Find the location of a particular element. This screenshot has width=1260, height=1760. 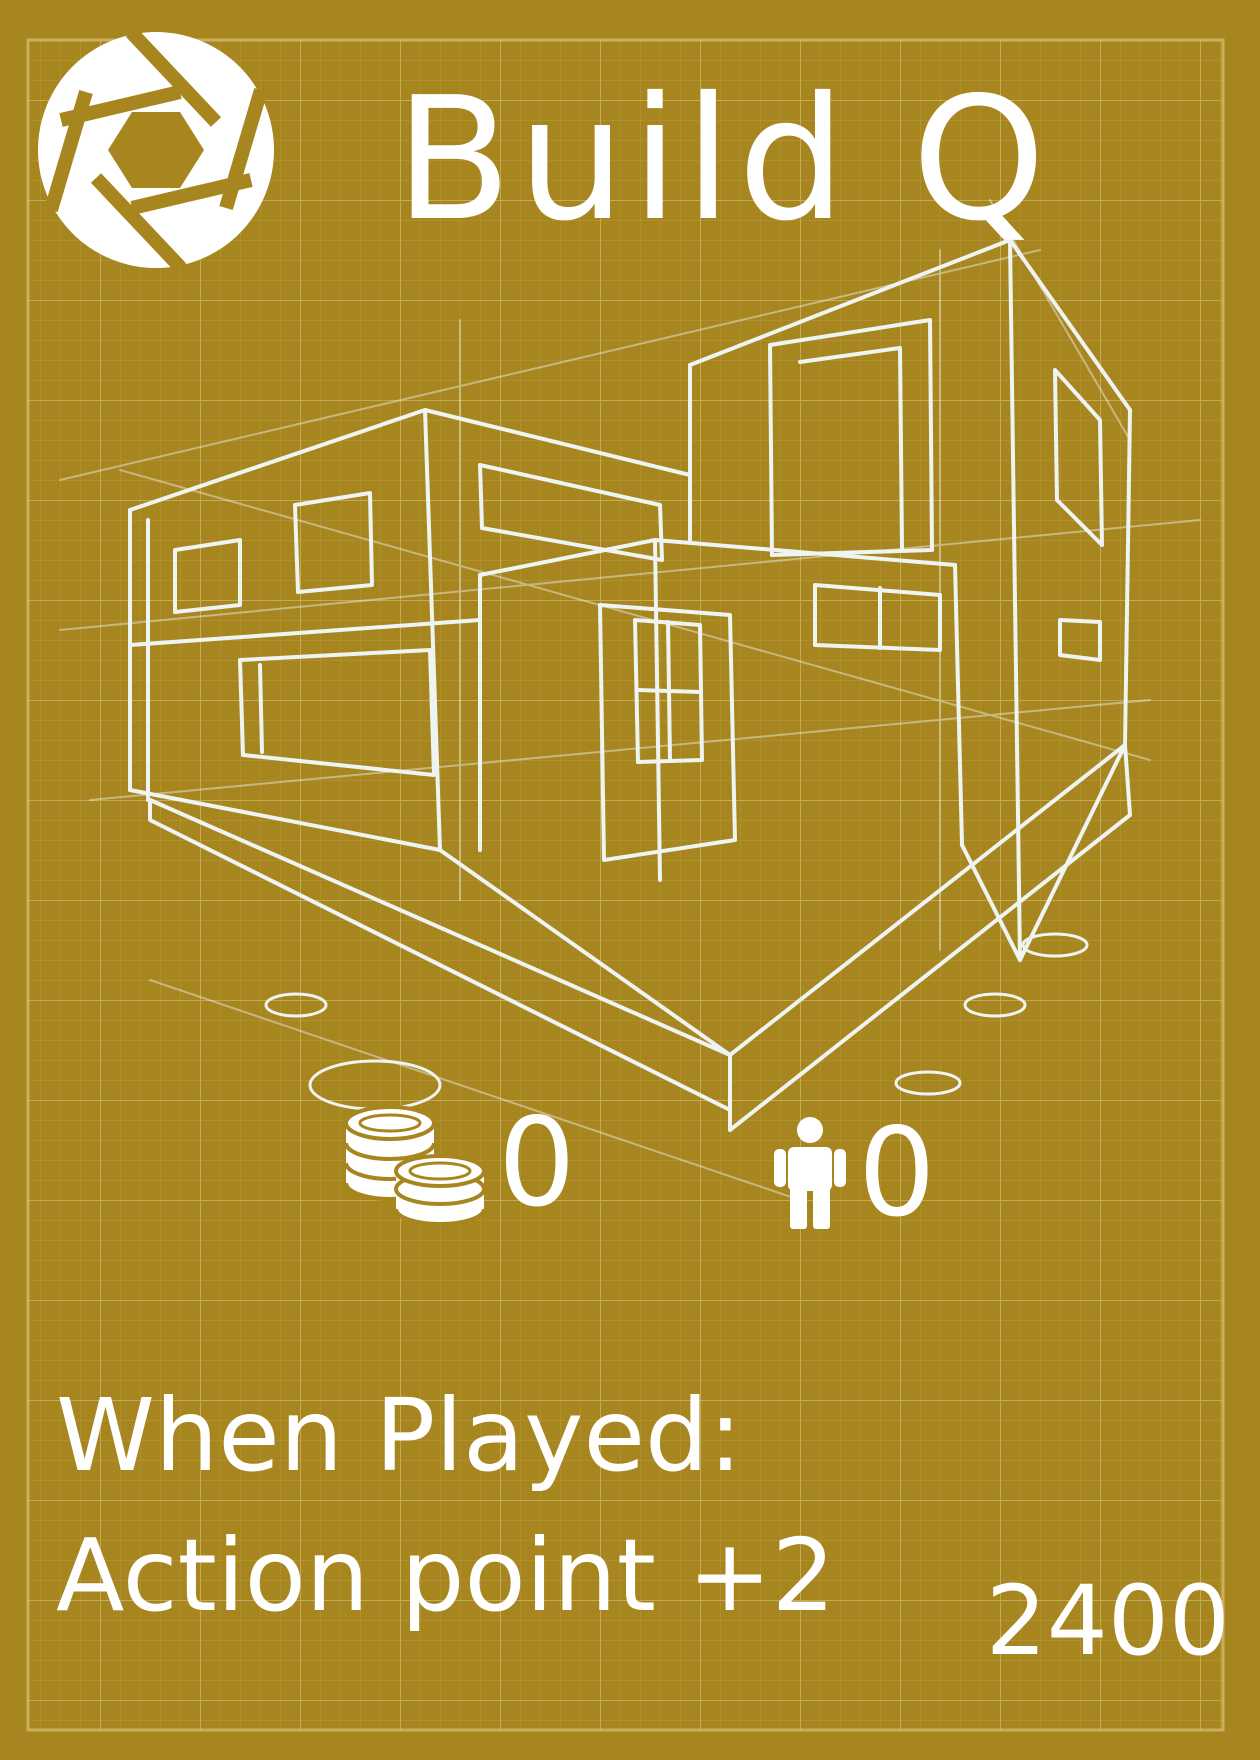

people-cost: 0 is located at coordinates (853, 1173).